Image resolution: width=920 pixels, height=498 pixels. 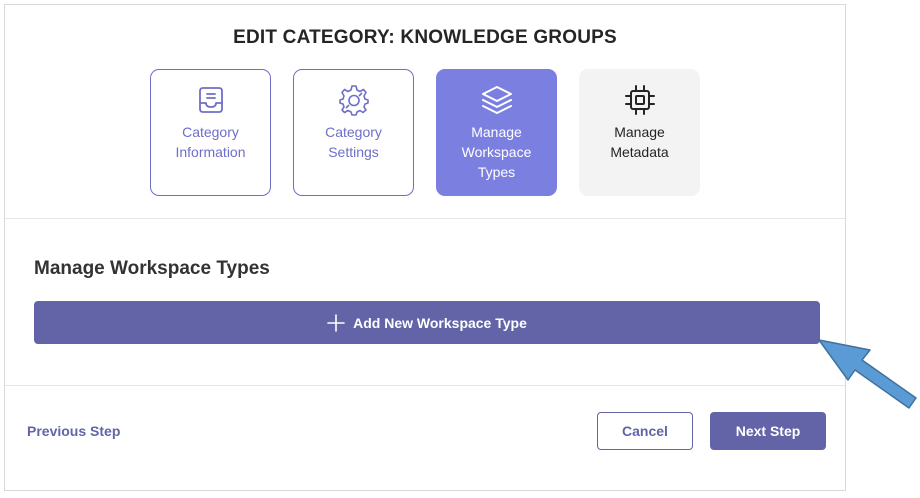 What do you see at coordinates (353, 142) in the screenshot?
I see `step-label: Category Settings` at bounding box center [353, 142].